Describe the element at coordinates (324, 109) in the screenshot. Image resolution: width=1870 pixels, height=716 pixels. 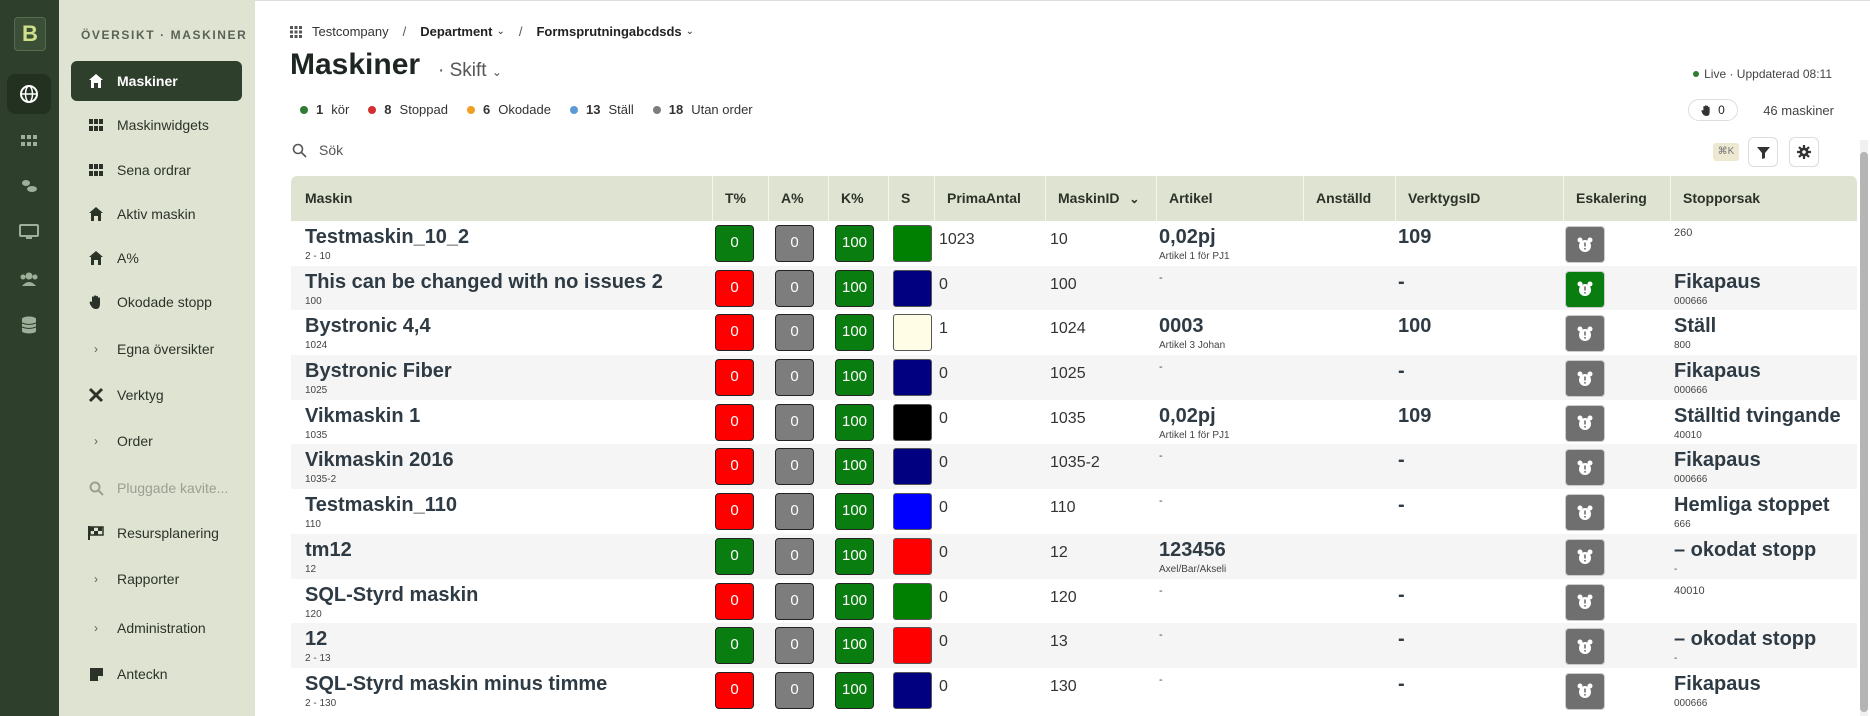
I see `stat-kor: 1 kör` at that location.